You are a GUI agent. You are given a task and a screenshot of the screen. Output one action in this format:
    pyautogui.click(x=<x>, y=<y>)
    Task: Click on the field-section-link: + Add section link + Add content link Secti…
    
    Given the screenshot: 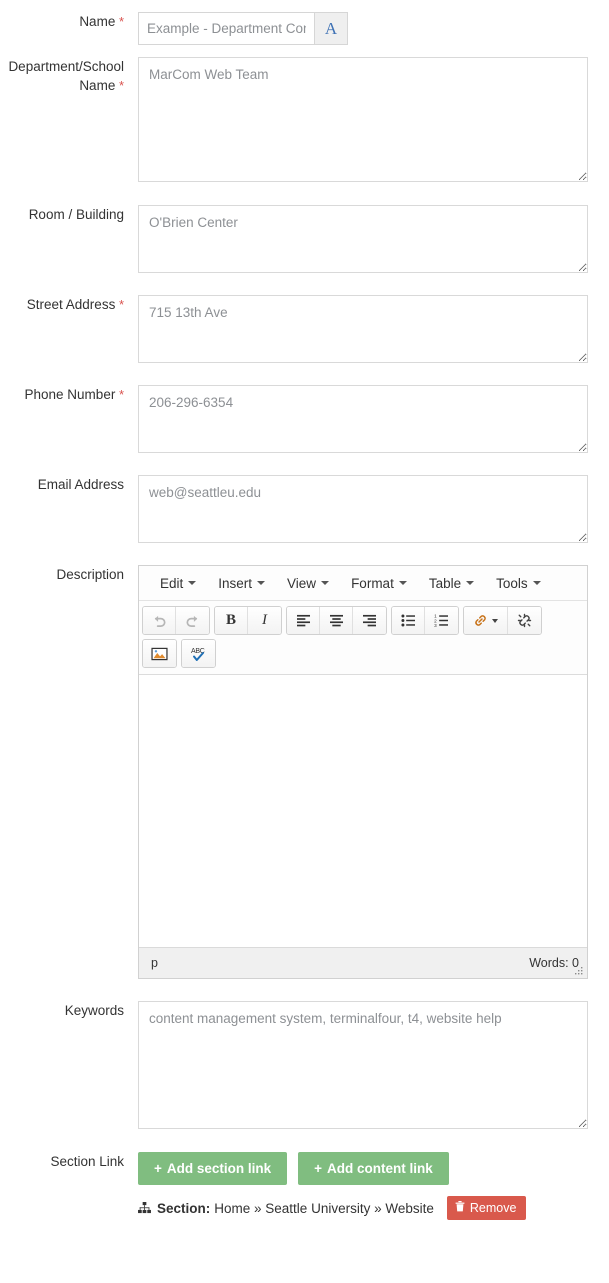 What is the action you would take?
    pyautogui.click(x=373, y=1186)
    